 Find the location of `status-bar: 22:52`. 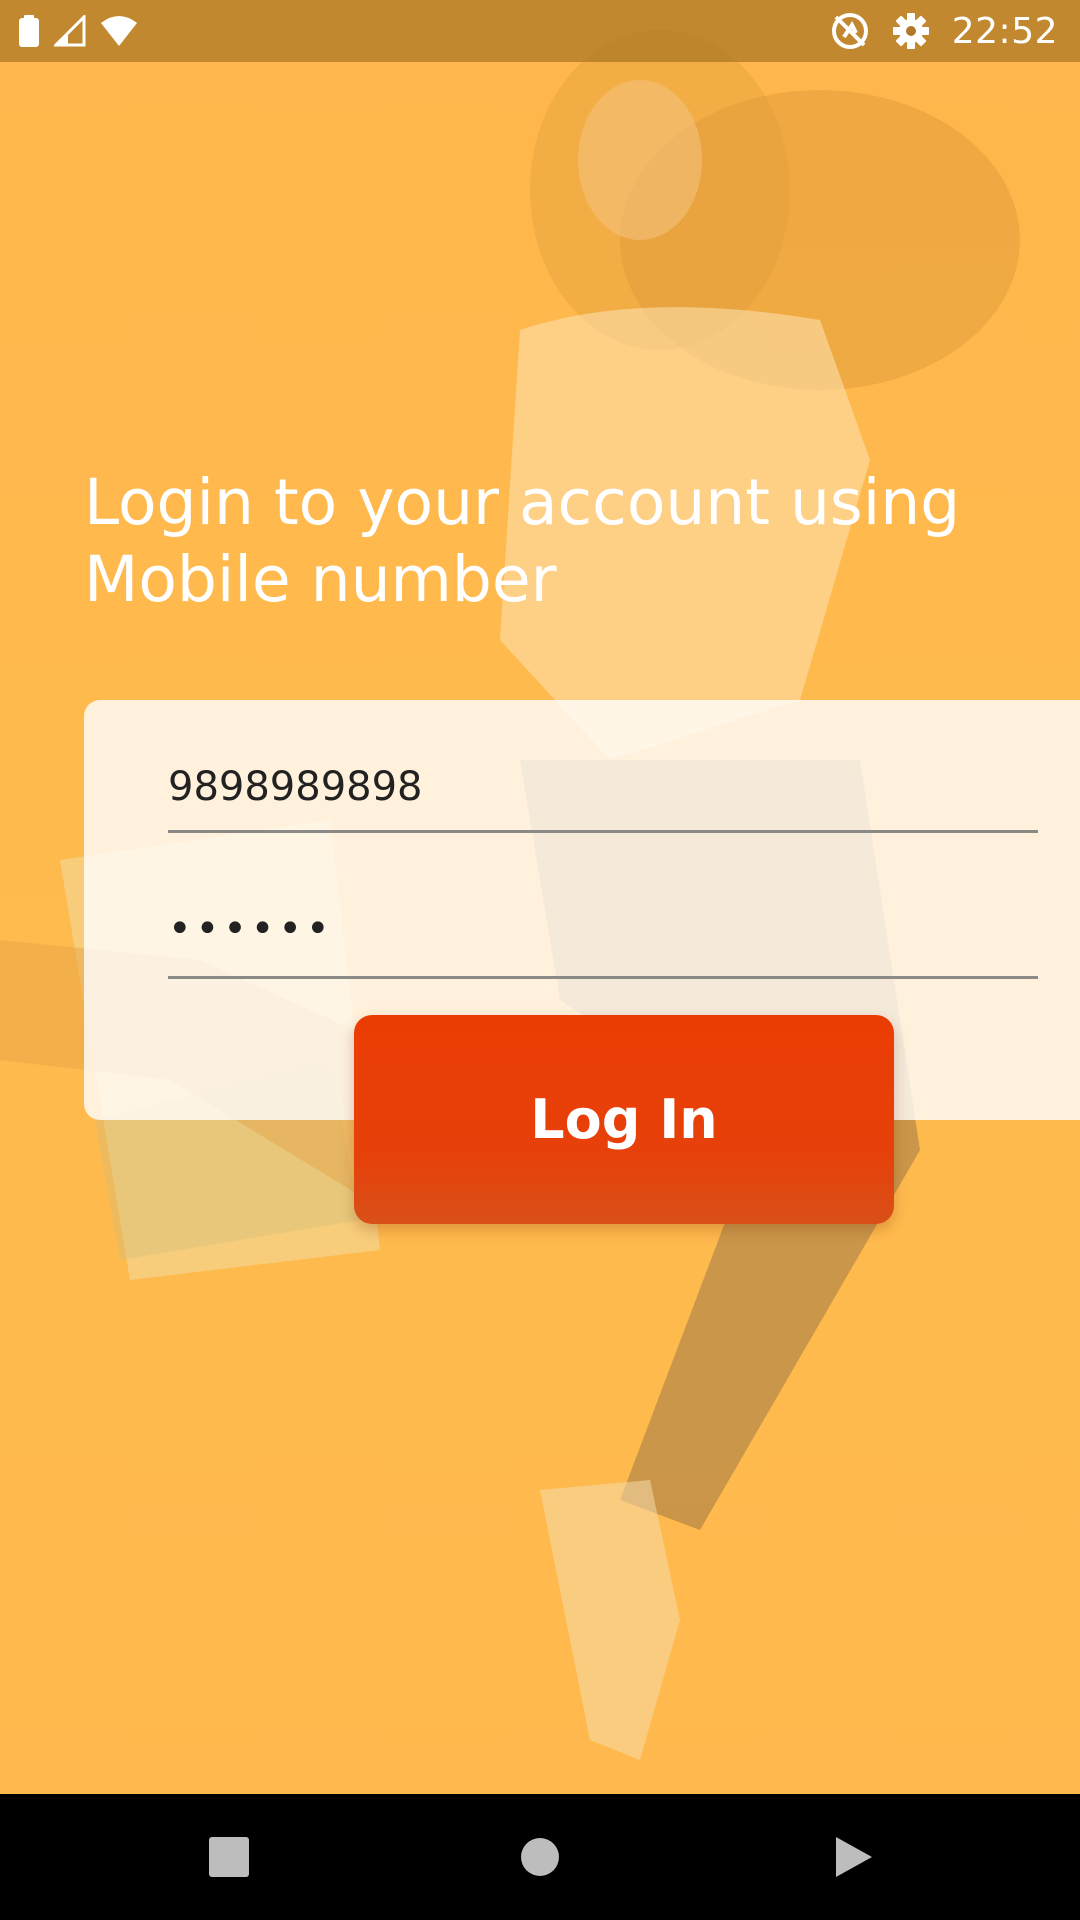

status-bar: 22:52 is located at coordinates (540, 31).